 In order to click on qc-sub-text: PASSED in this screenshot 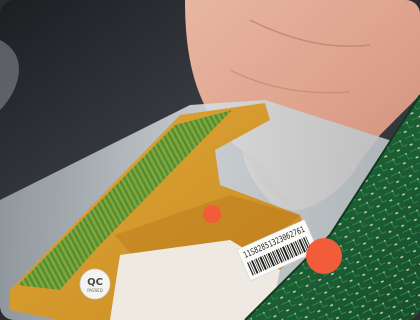, I will do `click(95, 290)`.